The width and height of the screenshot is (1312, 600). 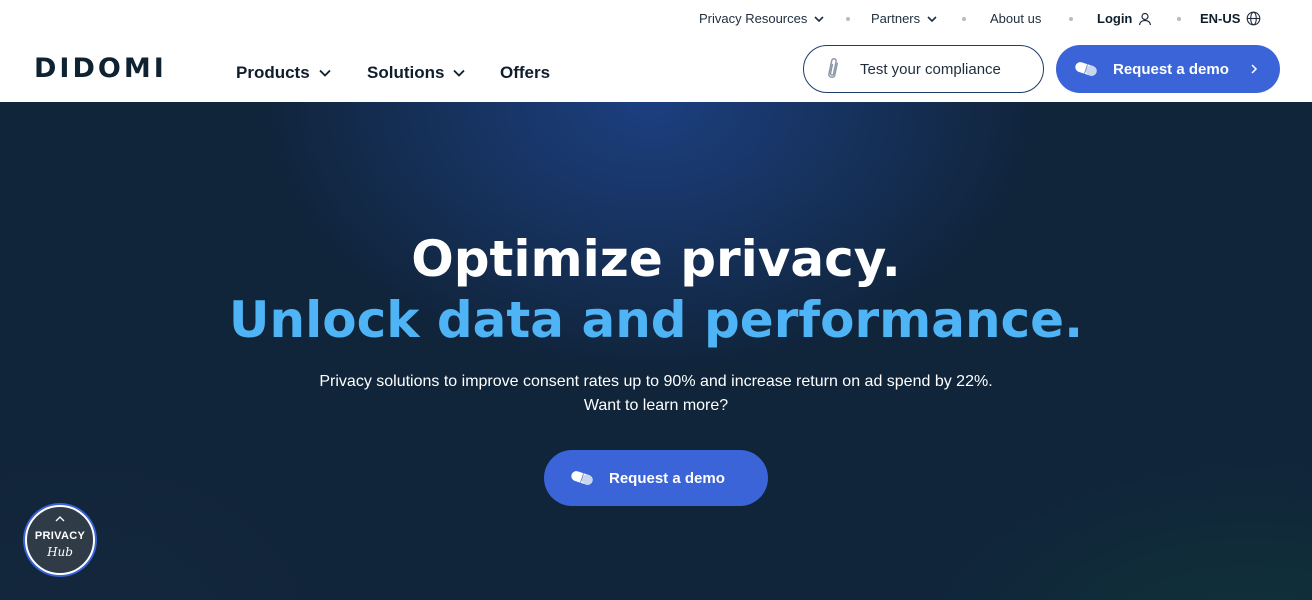 What do you see at coordinates (1145, 18) in the screenshot?
I see `user-icon` at bounding box center [1145, 18].